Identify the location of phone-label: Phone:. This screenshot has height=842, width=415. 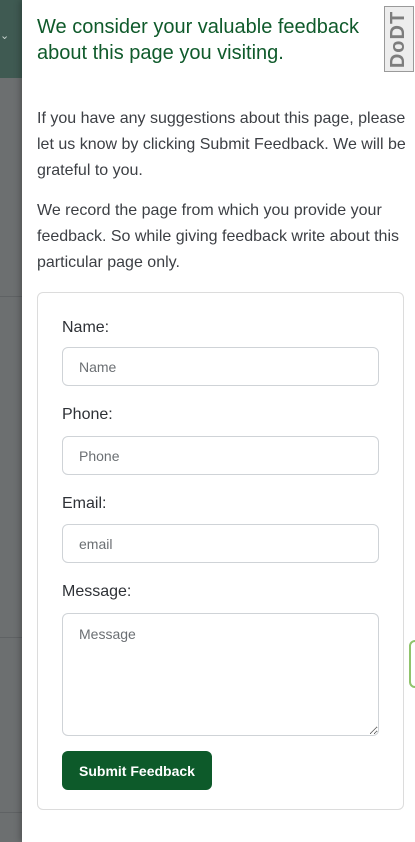
(87, 414).